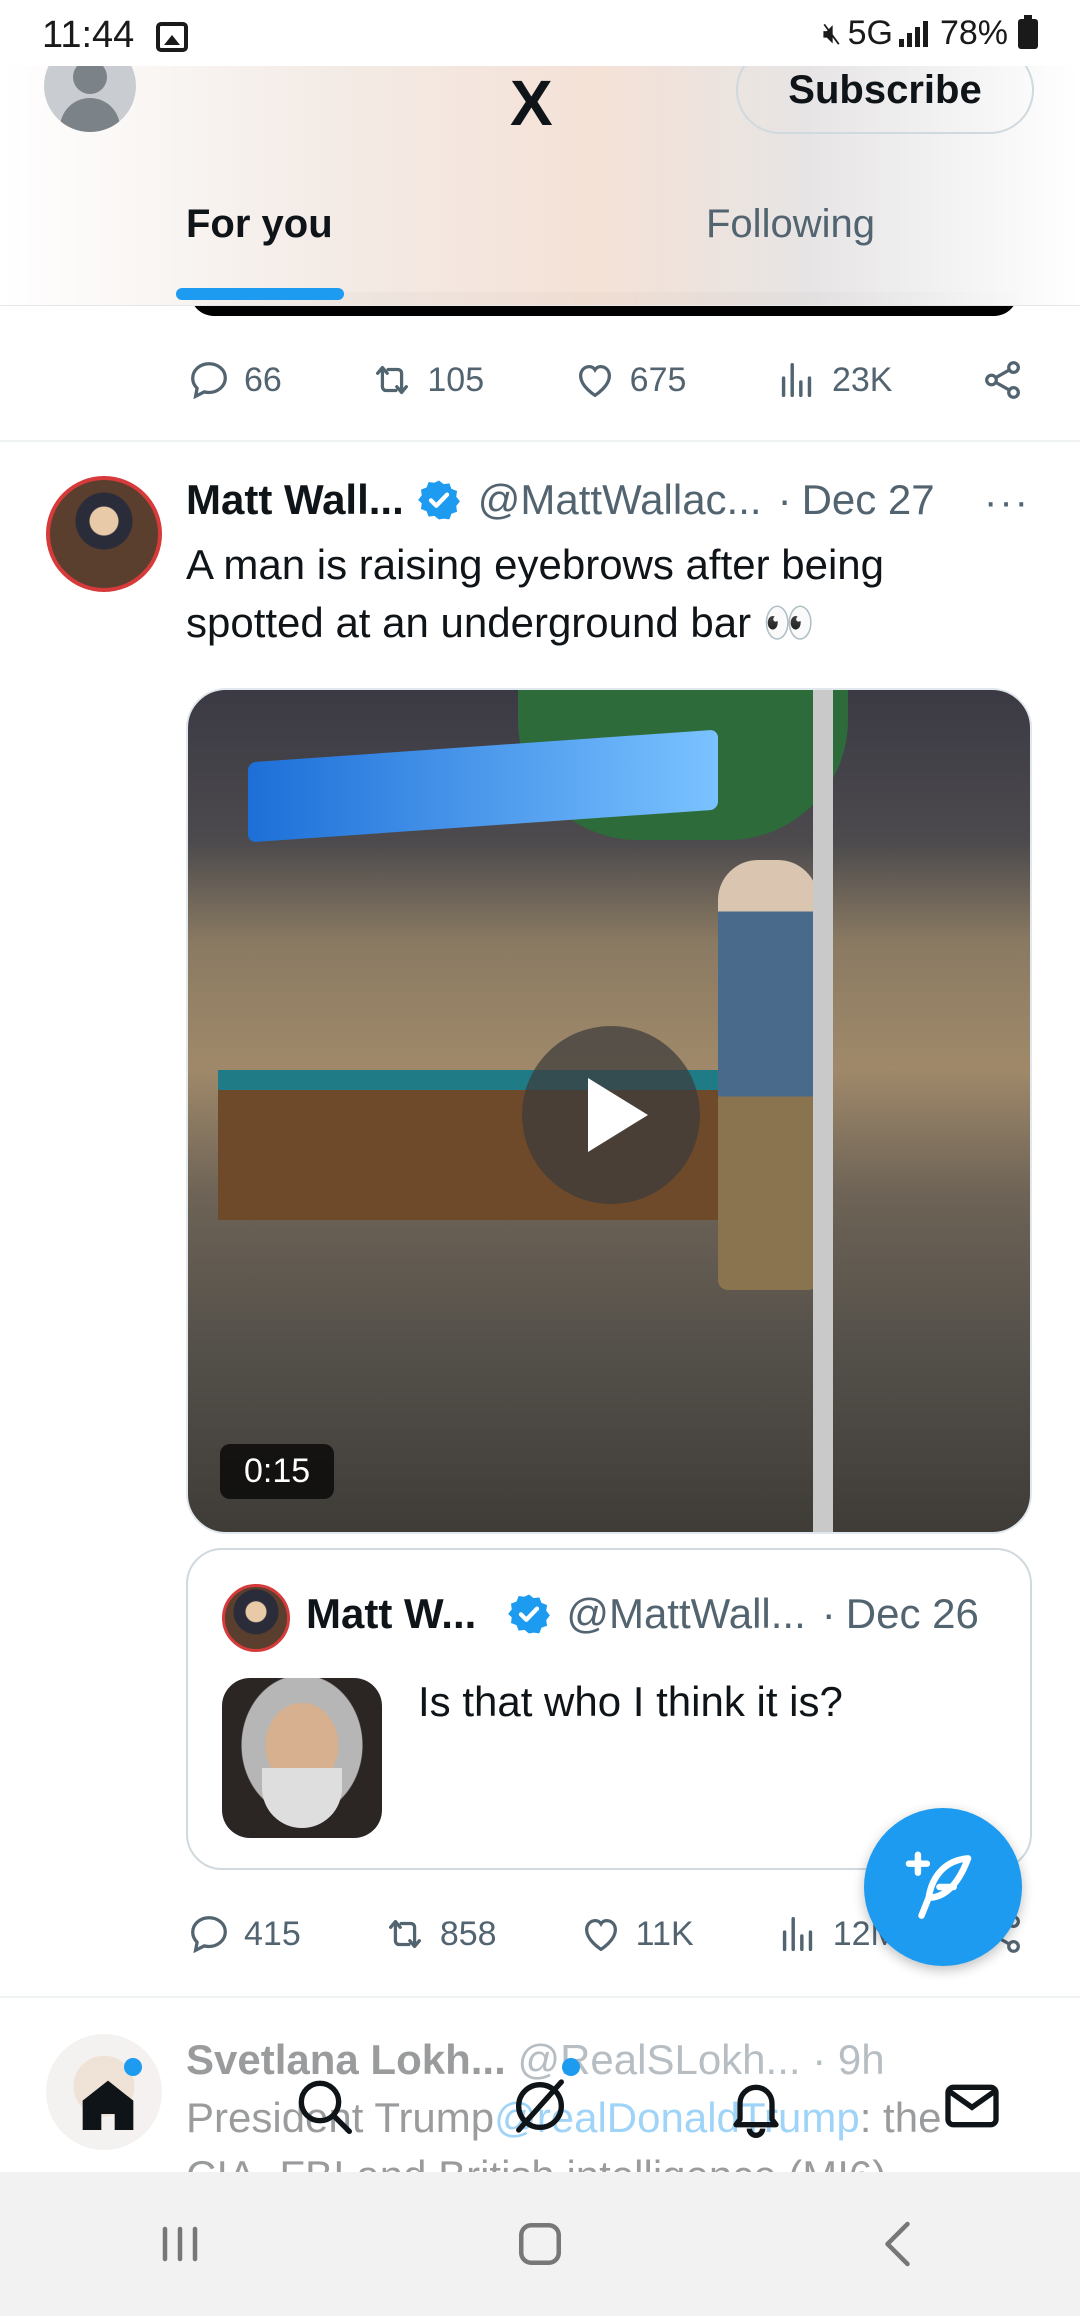 This screenshot has height=2316, width=1080. I want to click on messages-icon, so click(972, 2106).